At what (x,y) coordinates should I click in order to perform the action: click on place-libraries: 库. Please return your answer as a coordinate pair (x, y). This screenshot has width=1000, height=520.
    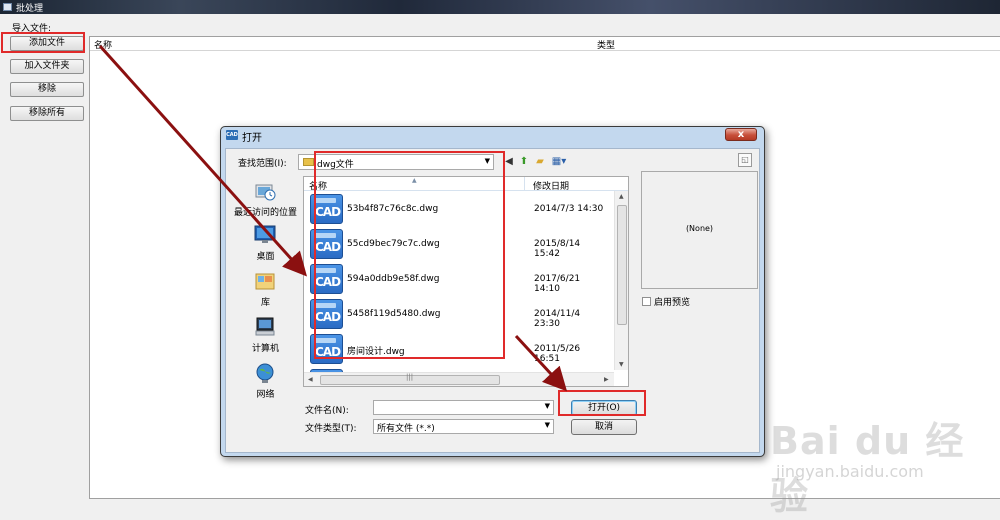
    Looking at the image, I should click on (265, 292).